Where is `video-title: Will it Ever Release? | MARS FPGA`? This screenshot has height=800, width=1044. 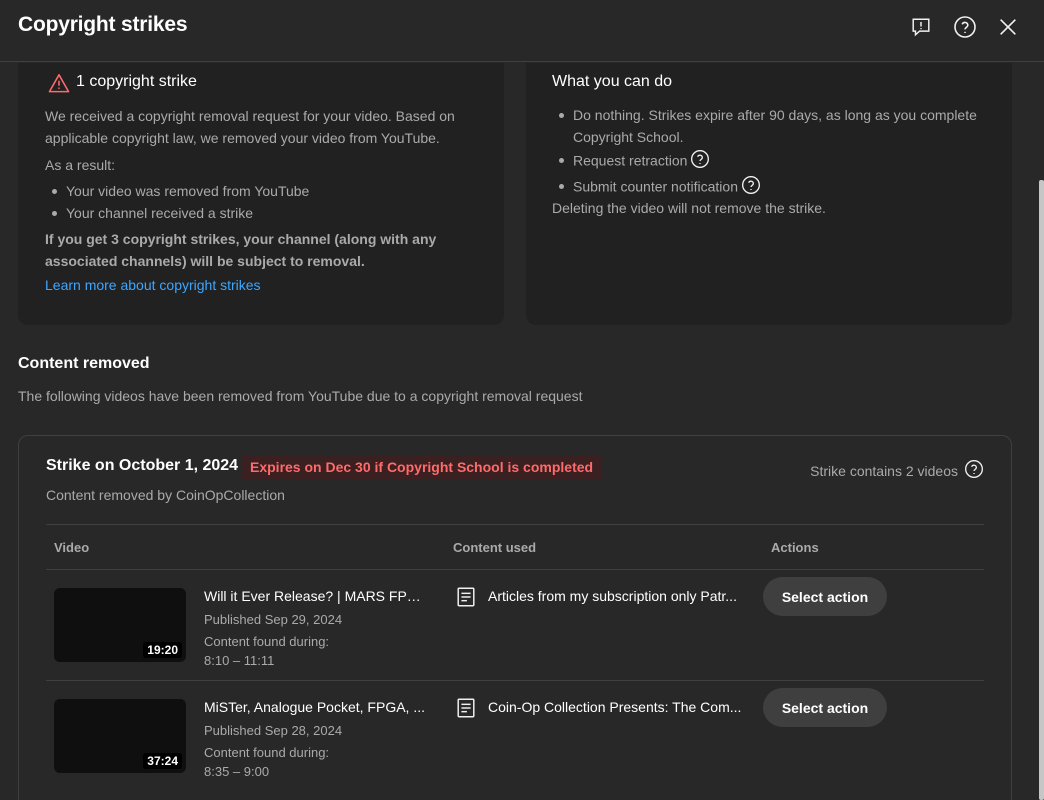
video-title: Will it Ever Release? | MARS FPGA is located at coordinates (315, 596).